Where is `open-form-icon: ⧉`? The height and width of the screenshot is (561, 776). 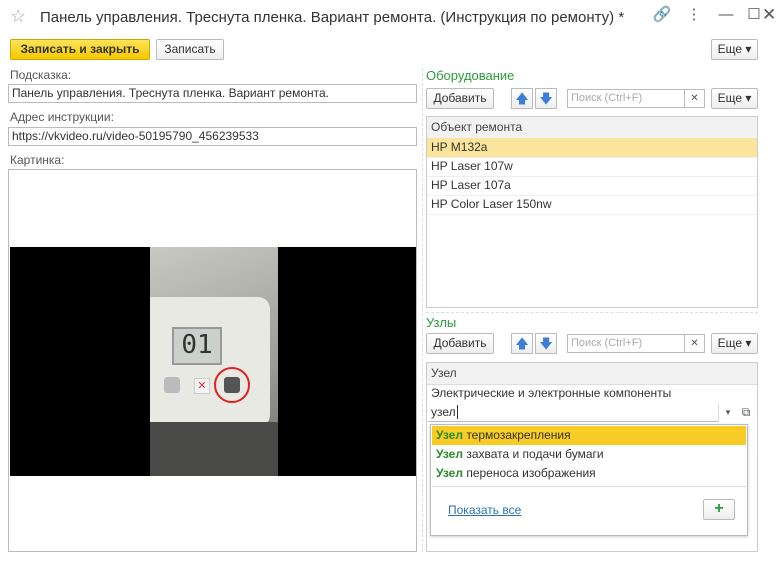
open-form-icon: ⧉ is located at coordinates (746, 412).